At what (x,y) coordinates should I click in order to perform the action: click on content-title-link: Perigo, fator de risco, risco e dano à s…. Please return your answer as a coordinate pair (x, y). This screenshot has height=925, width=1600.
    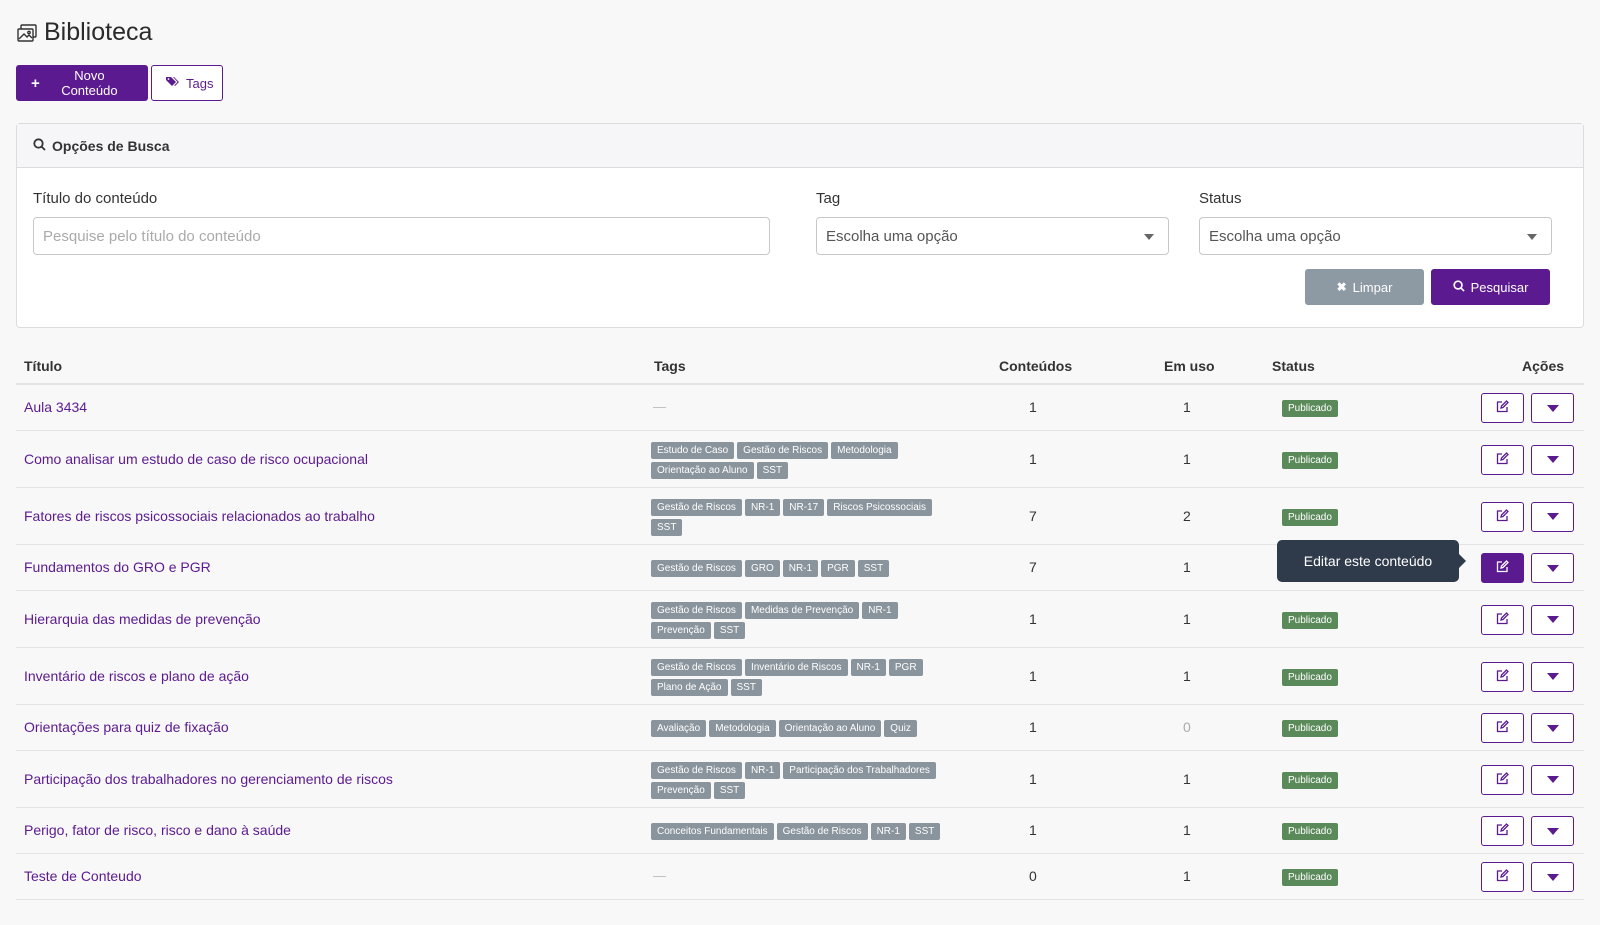
    Looking at the image, I should click on (157, 830).